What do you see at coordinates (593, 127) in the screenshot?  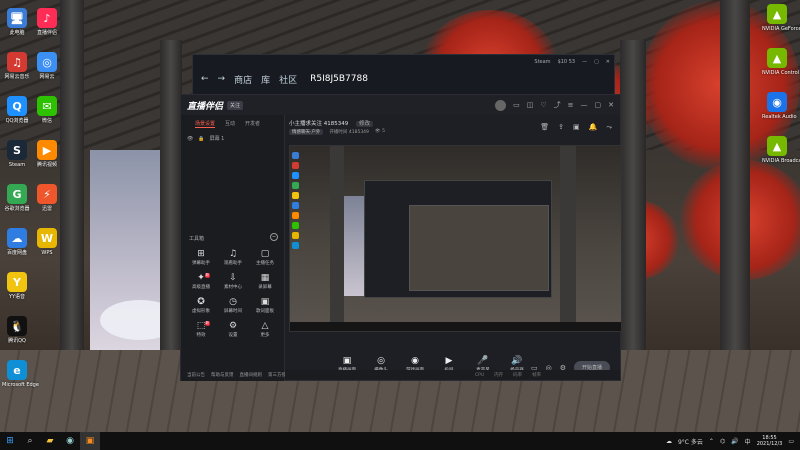 I see `bell-icon: 🔔` at bounding box center [593, 127].